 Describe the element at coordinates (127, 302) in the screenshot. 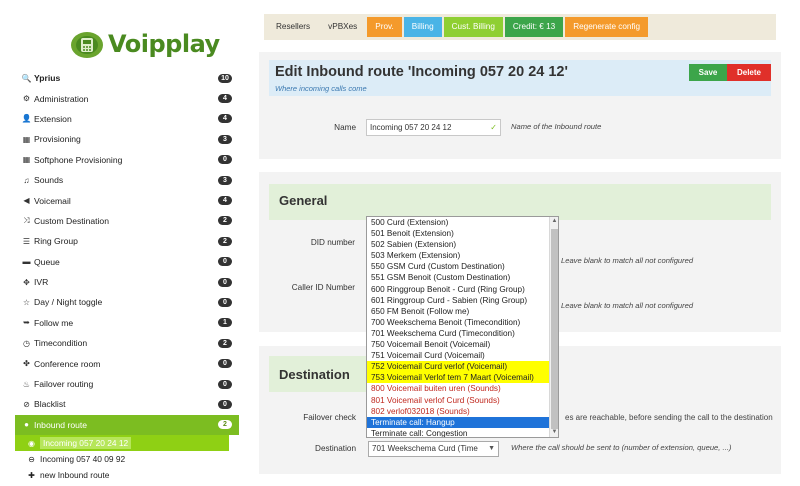

I see `sidebar-item-day-night-toggle: ☆ Day / Night toggle 0` at that location.